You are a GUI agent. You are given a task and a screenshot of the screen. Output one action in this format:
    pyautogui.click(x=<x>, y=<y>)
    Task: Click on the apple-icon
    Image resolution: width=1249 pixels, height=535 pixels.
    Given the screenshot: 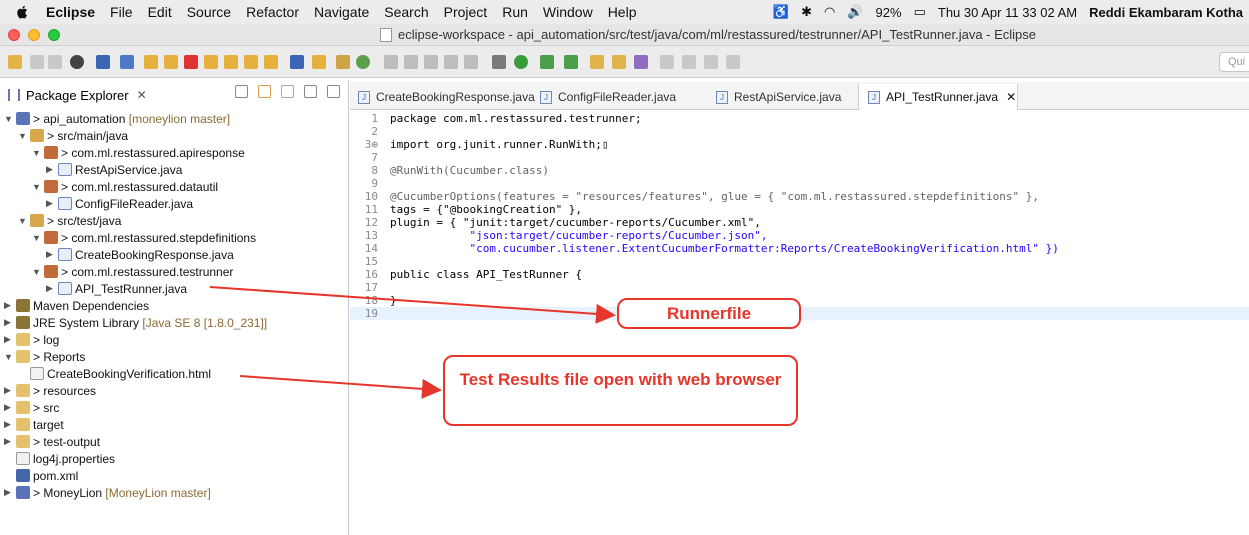 What is the action you would take?
    pyautogui.click(x=23, y=12)
    